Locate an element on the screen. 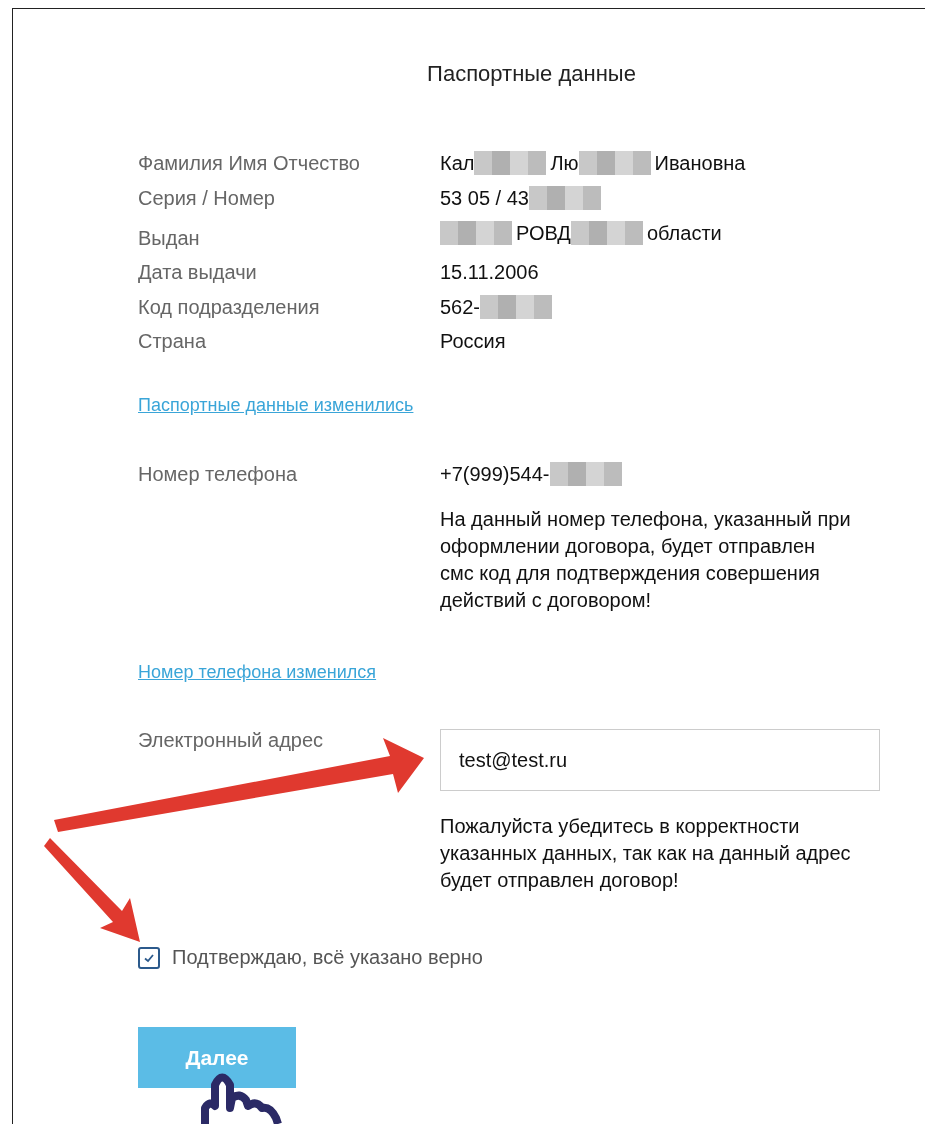 The width and height of the screenshot is (925, 1124). field-label: Электронный адрес is located at coordinates (231, 740).